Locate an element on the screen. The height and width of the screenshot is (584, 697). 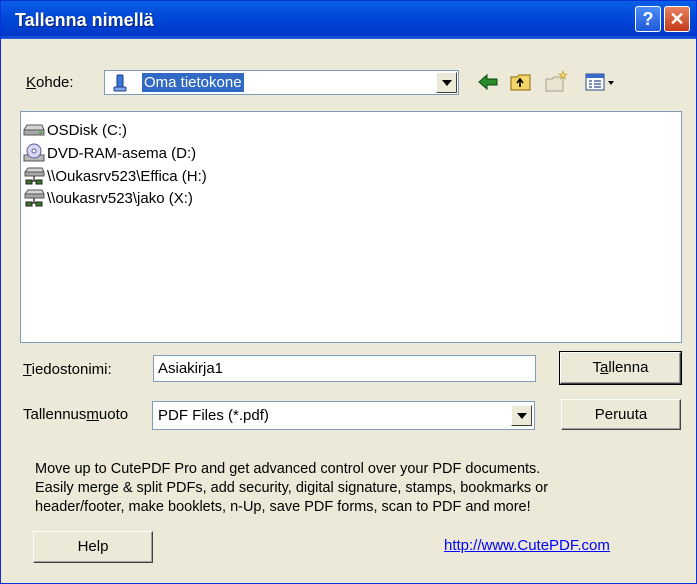
up-folder-icon is located at coordinates (521, 82).